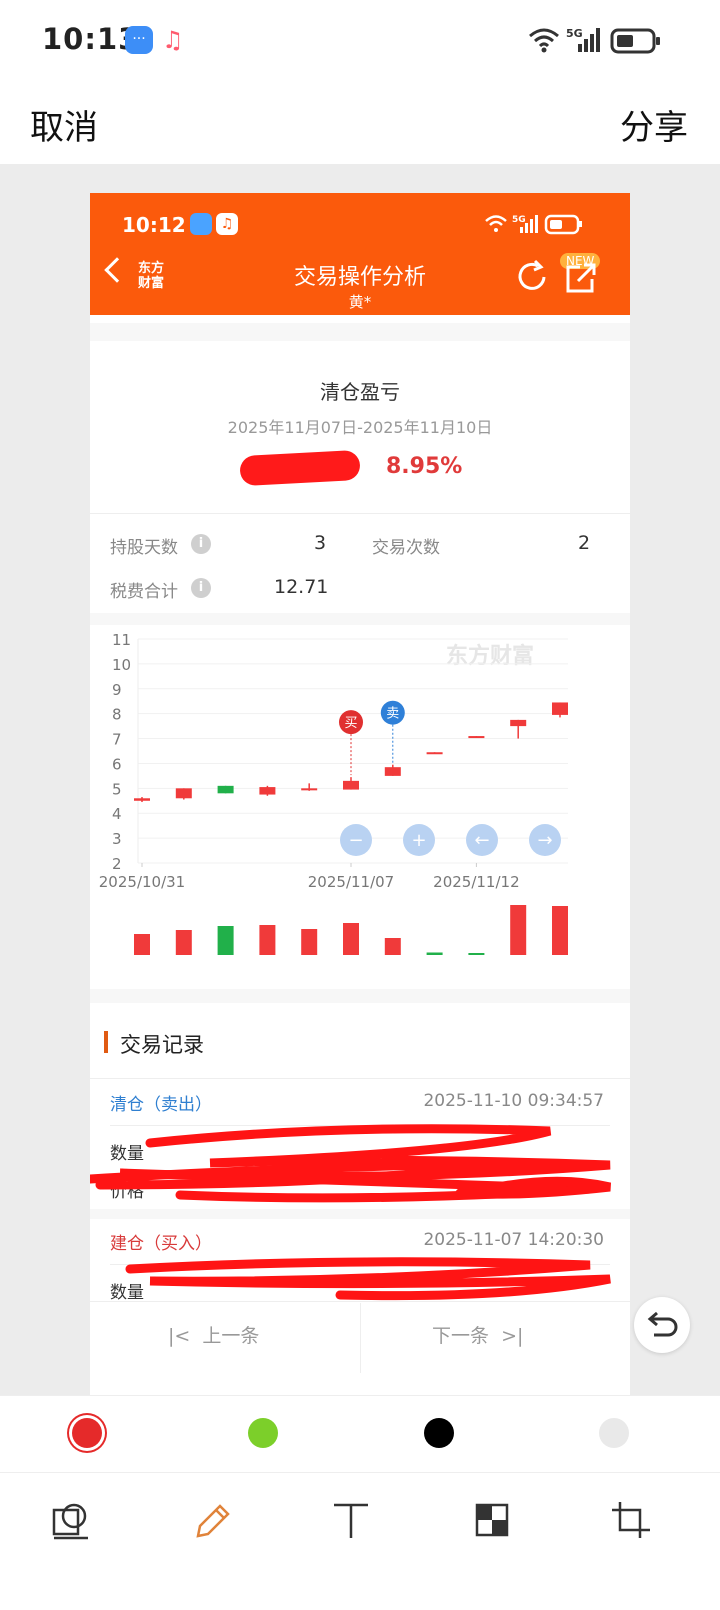 Image resolution: width=720 pixels, height=1610 pixels. What do you see at coordinates (301, 587) in the screenshot?
I see `tax-value: 12.71` at bounding box center [301, 587].